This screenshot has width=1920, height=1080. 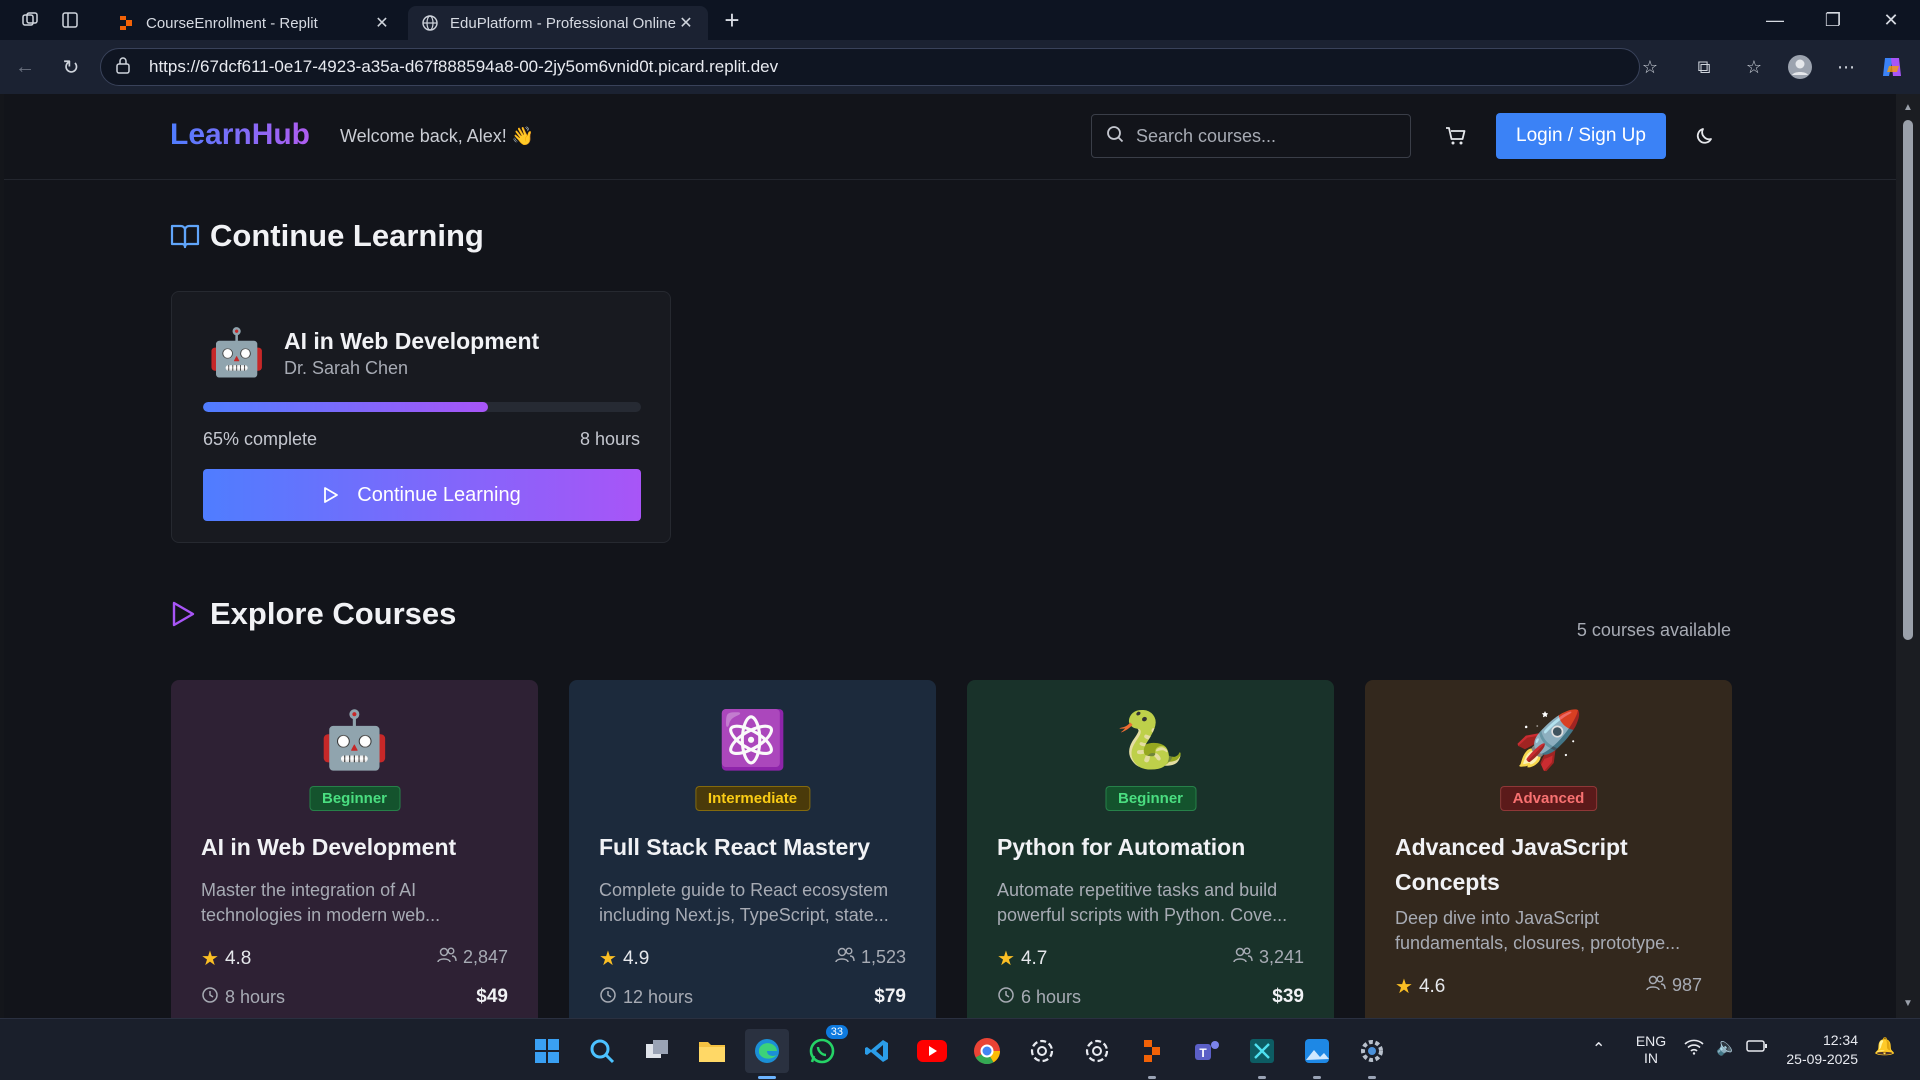 I want to click on svg-text: T, so click(x=1203, y=1053).